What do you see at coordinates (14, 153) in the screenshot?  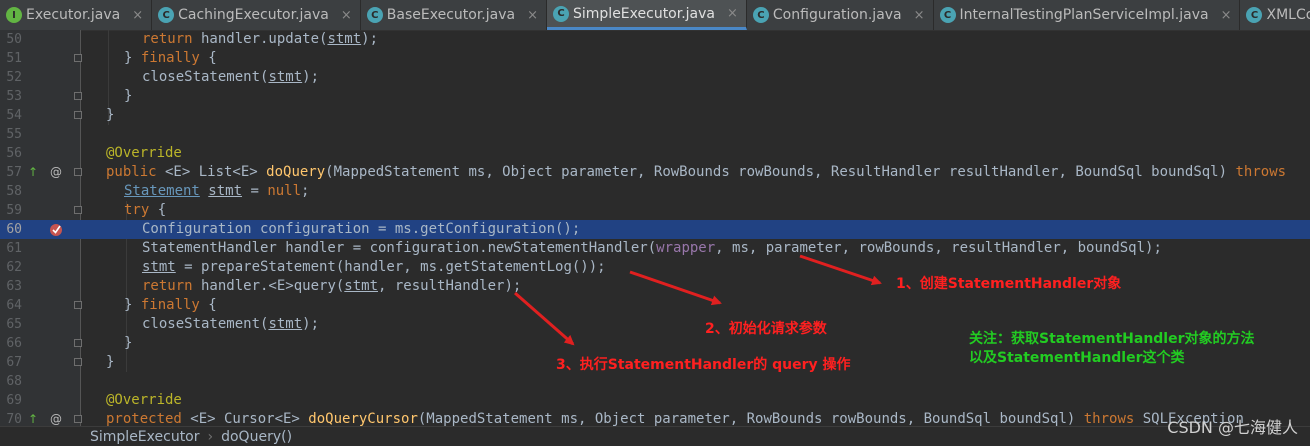 I see `line-number: 56` at bounding box center [14, 153].